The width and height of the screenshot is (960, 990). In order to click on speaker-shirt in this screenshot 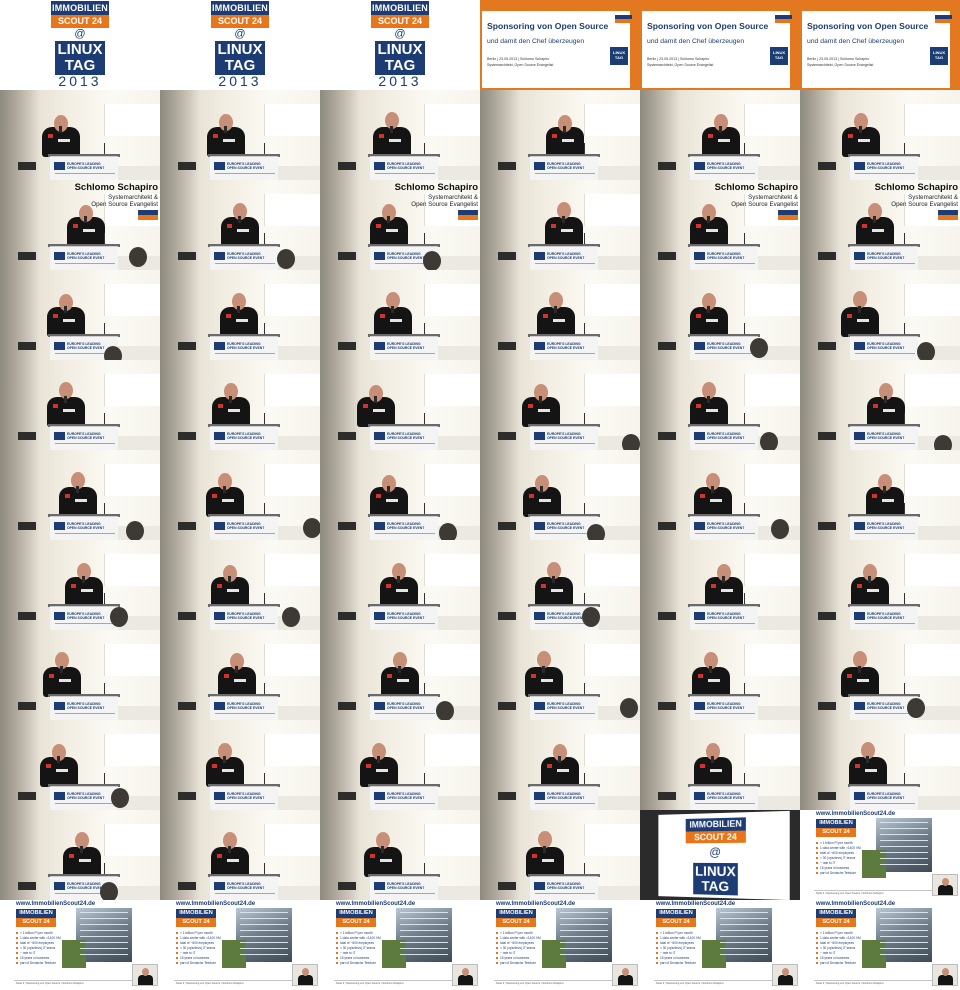, I will do `click(625, 980)`.